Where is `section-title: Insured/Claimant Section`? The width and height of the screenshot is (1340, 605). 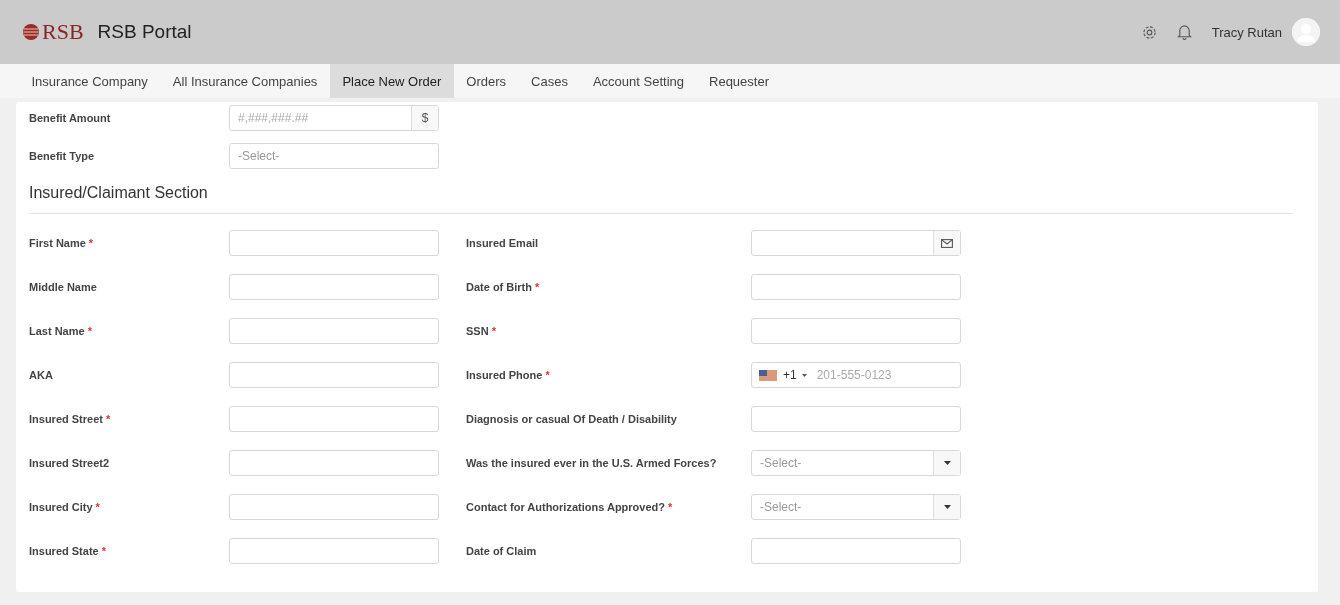
section-title: Insured/Claimant Section is located at coordinates (661, 199).